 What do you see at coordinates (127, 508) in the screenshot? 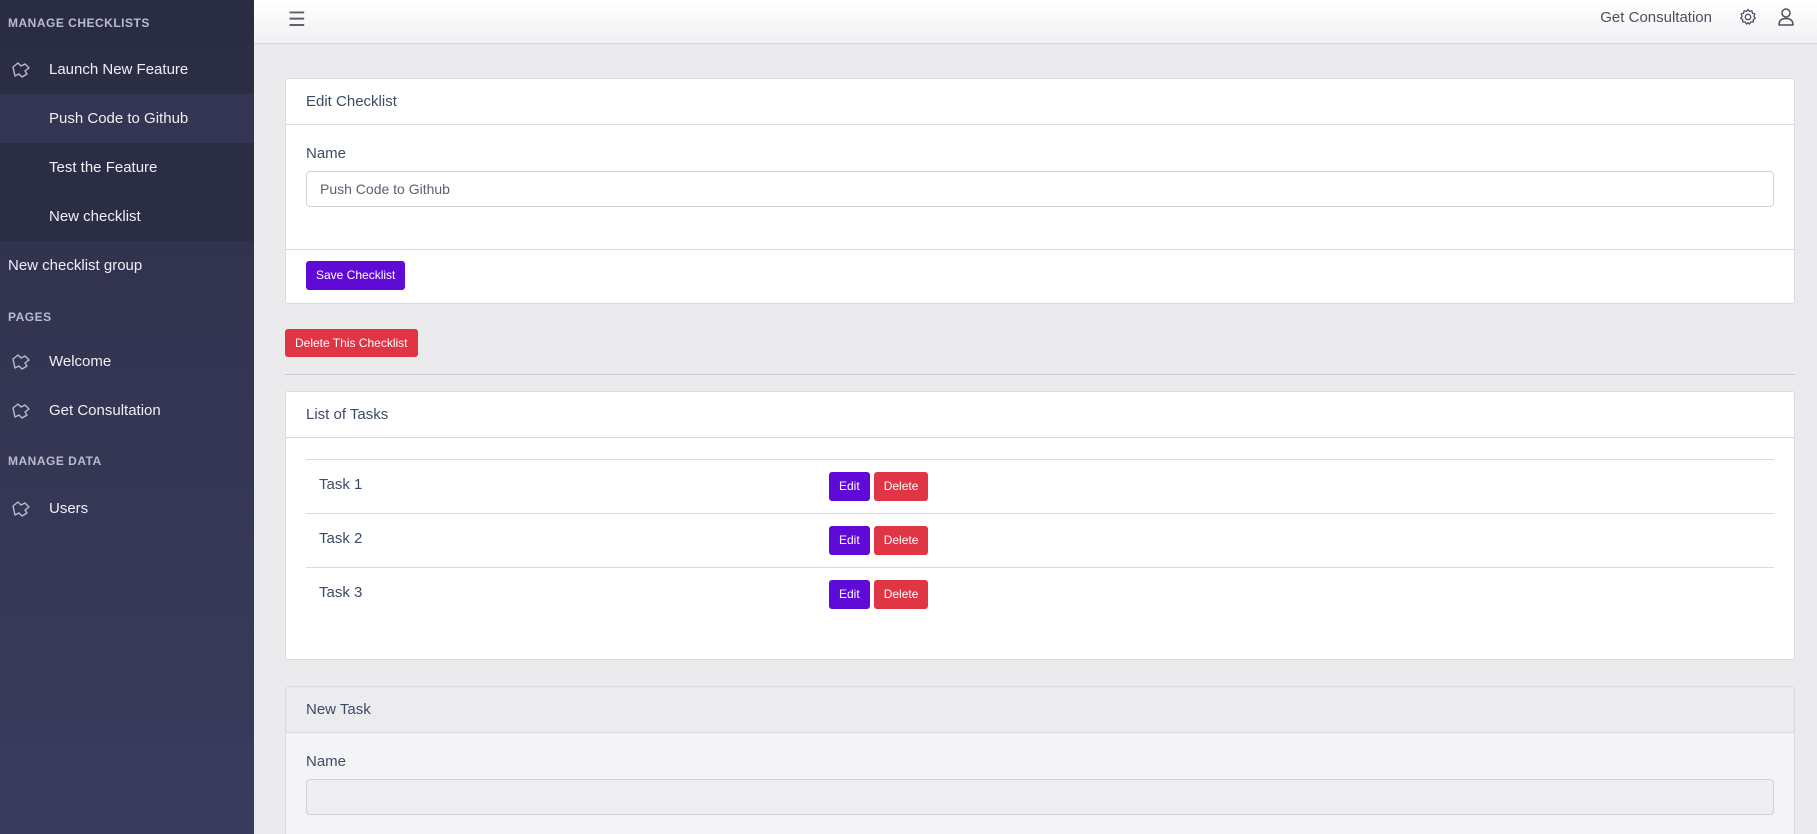
I see `sidebar-item-users: Users` at bounding box center [127, 508].